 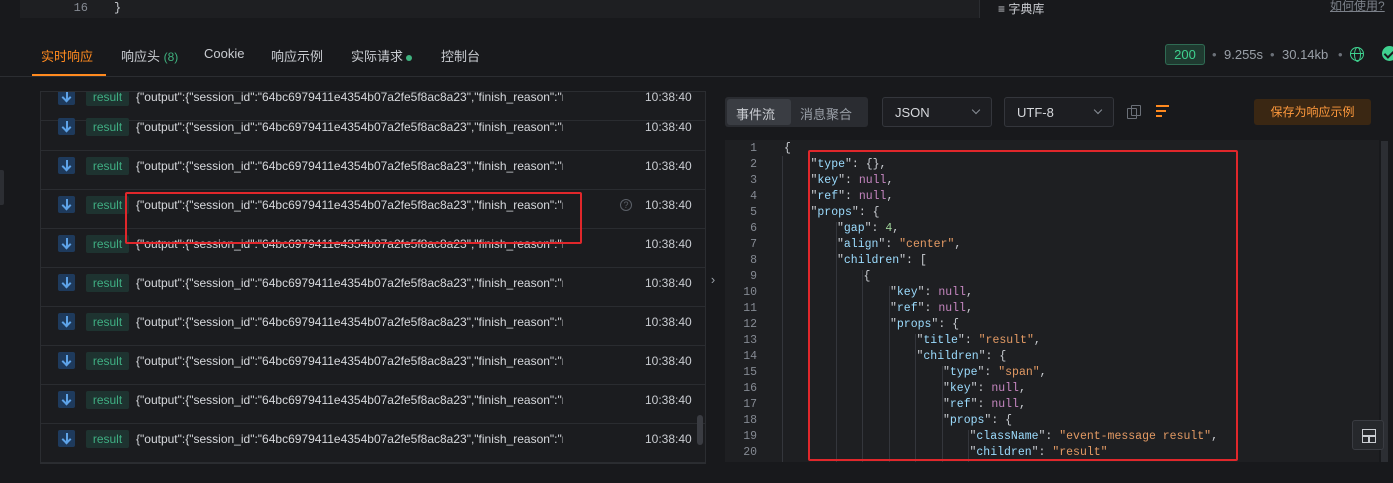 I want to click on format-value: JSON, so click(x=912, y=112).